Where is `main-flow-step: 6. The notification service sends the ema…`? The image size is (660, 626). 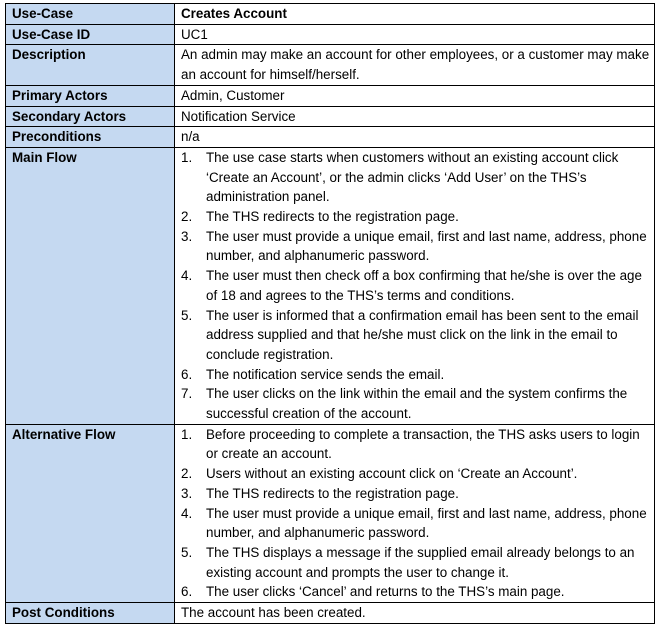 main-flow-step: 6. The notification service sends the ema… is located at coordinates (415, 375).